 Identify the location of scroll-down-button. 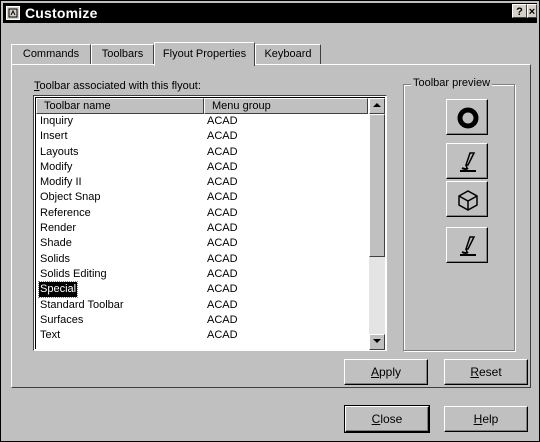
(377, 342).